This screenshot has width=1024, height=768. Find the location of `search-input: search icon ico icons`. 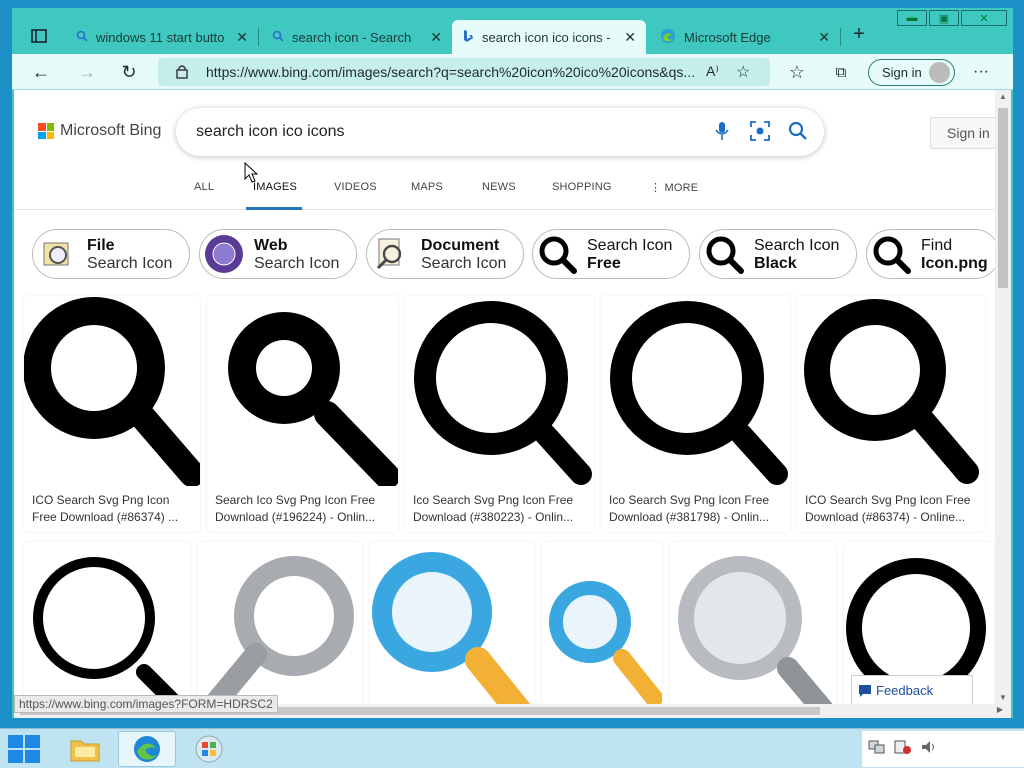

search-input: search icon ico icons is located at coordinates (500, 132).